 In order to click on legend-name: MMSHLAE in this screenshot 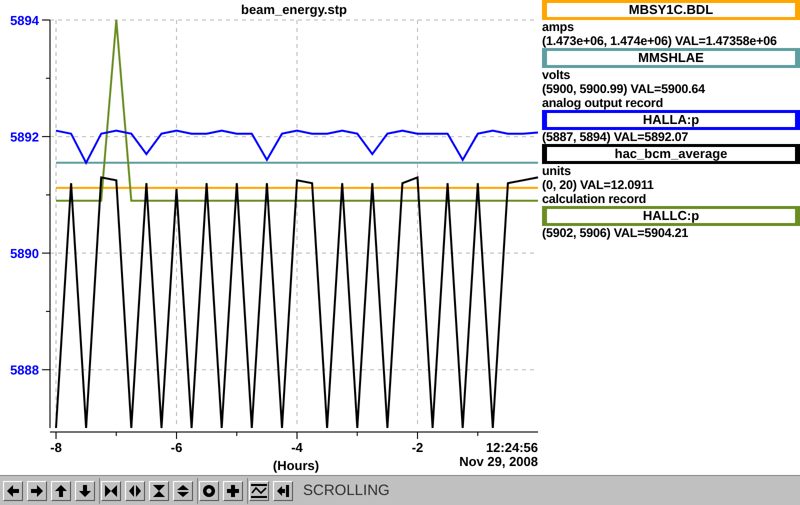, I will do `click(671, 58)`.